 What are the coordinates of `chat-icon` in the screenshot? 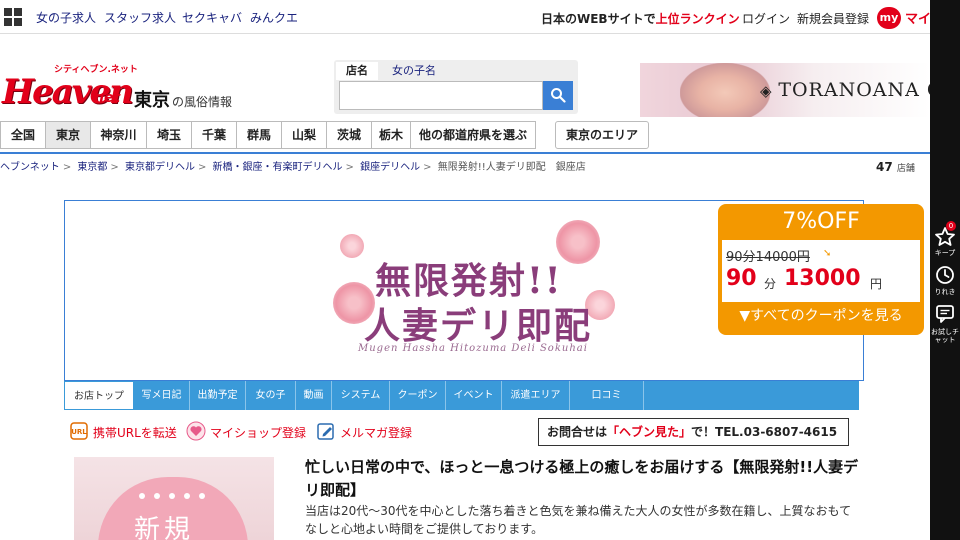 It's located at (945, 314).